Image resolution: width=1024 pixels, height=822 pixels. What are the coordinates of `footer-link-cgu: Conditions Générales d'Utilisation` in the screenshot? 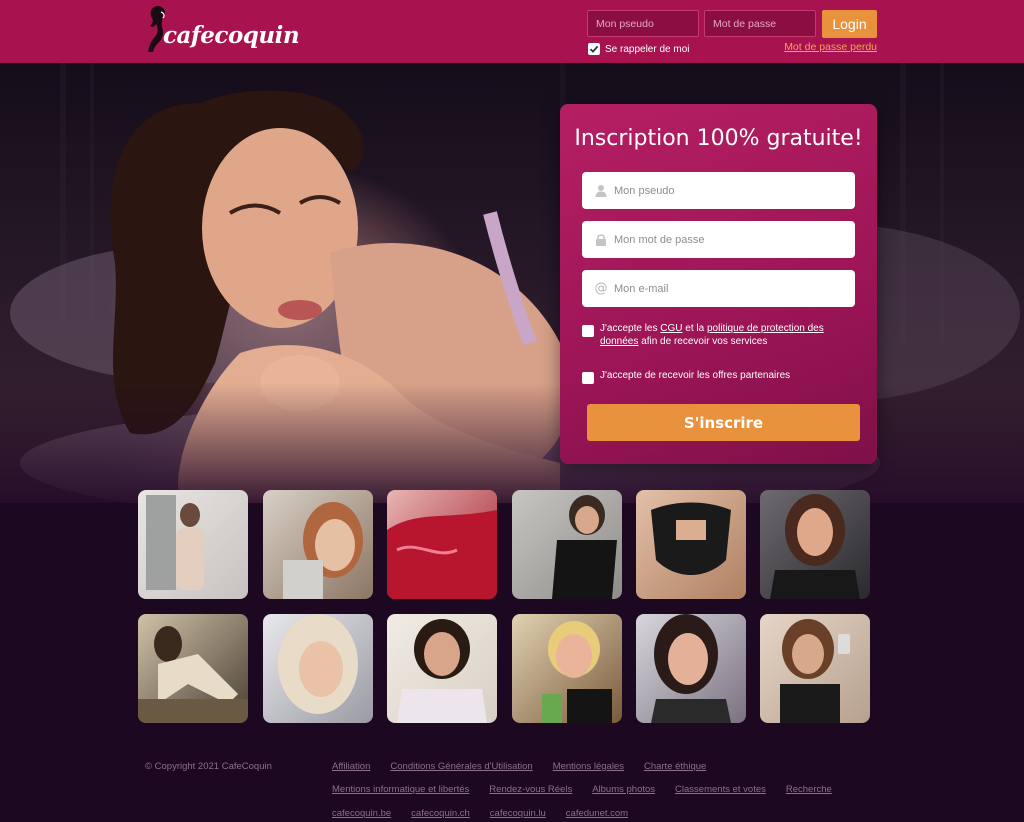 It's located at (461, 766).